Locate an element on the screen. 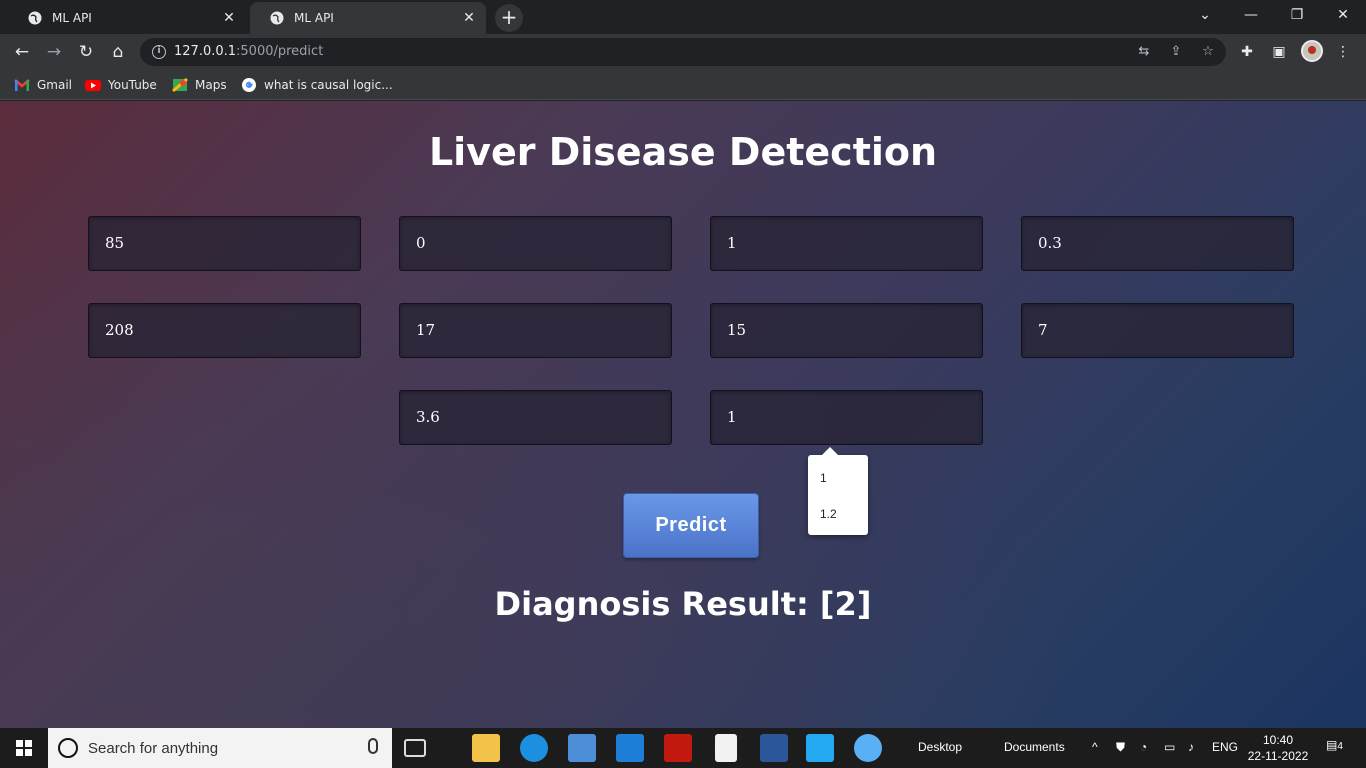 This screenshot has width=1366, height=768. diagnosis-result: Diagnosis Result: [2] is located at coordinates (683, 604).